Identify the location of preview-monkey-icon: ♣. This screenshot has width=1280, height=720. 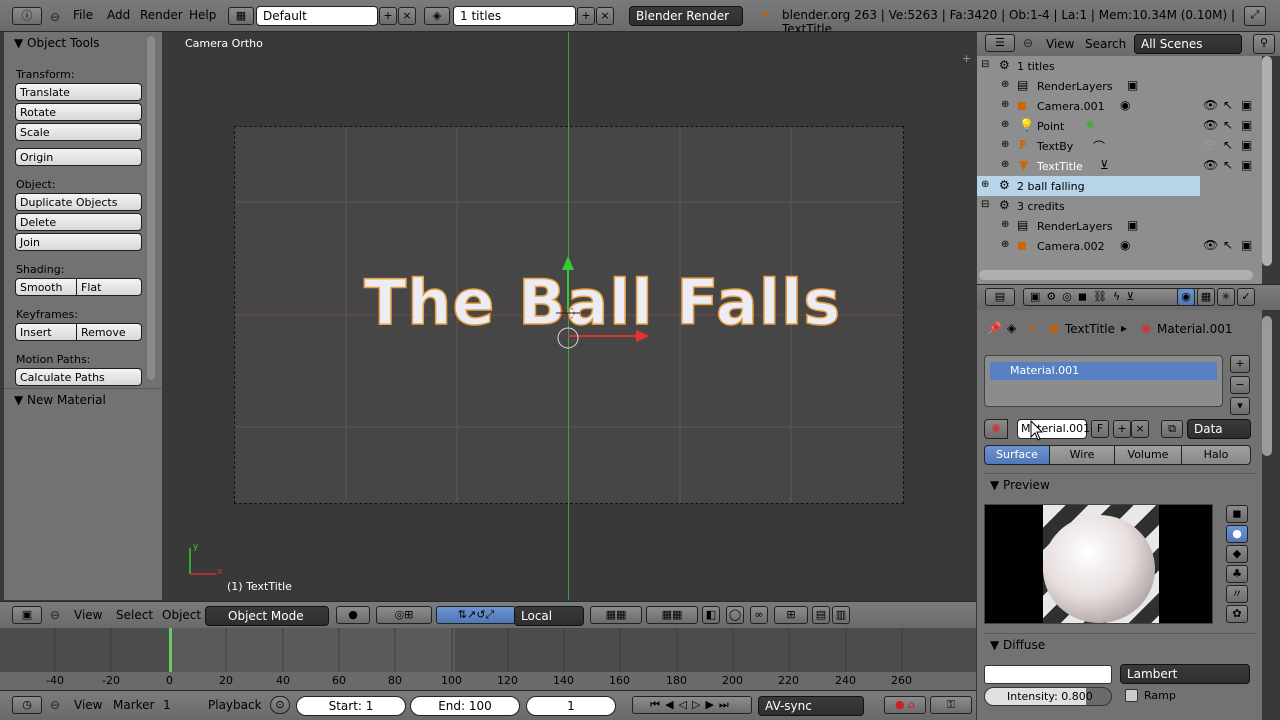
(1237, 574).